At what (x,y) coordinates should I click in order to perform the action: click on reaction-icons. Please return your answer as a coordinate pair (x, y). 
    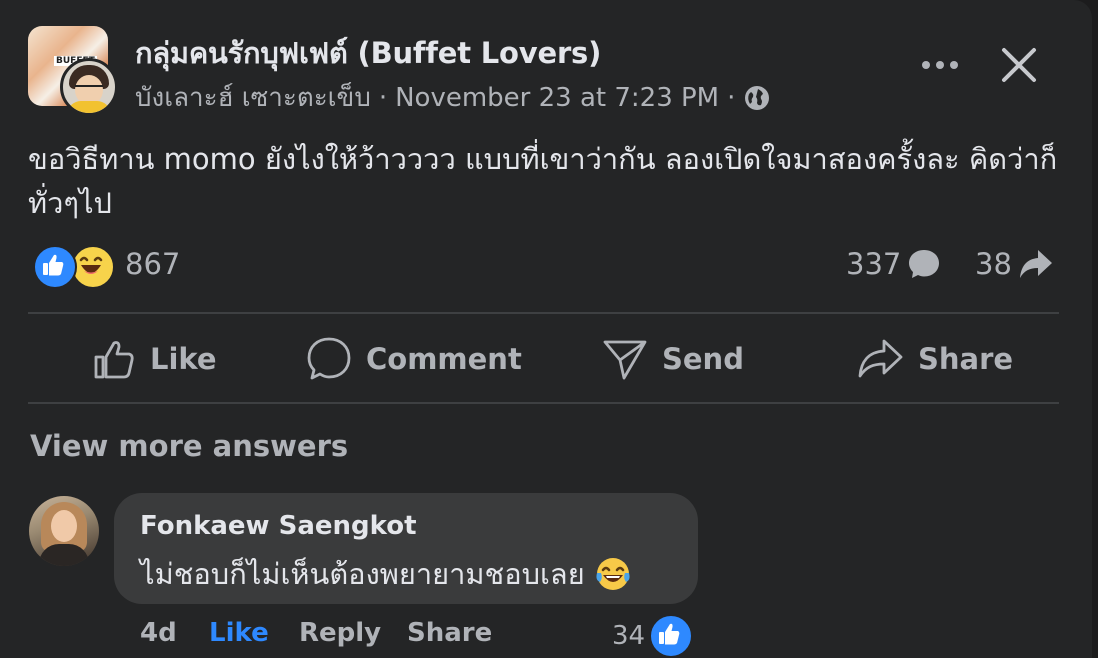
    Looking at the image, I should click on (74, 267).